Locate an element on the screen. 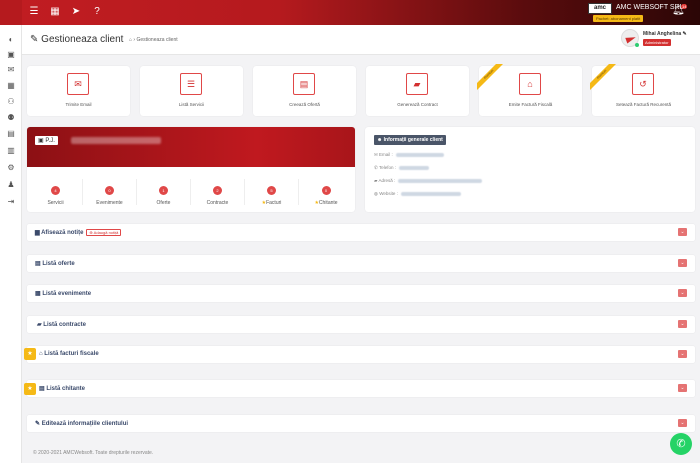 Image resolution: width=700 pixels, height=463 pixels. add-user-icon: ⚇ is located at coordinates (11, 102).